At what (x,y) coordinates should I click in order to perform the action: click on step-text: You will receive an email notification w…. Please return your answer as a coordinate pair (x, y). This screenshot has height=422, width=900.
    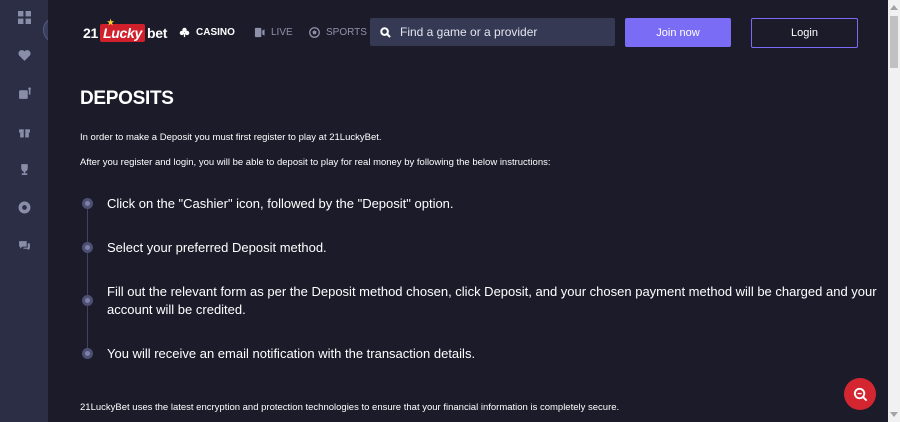
    Looking at the image, I should click on (291, 353).